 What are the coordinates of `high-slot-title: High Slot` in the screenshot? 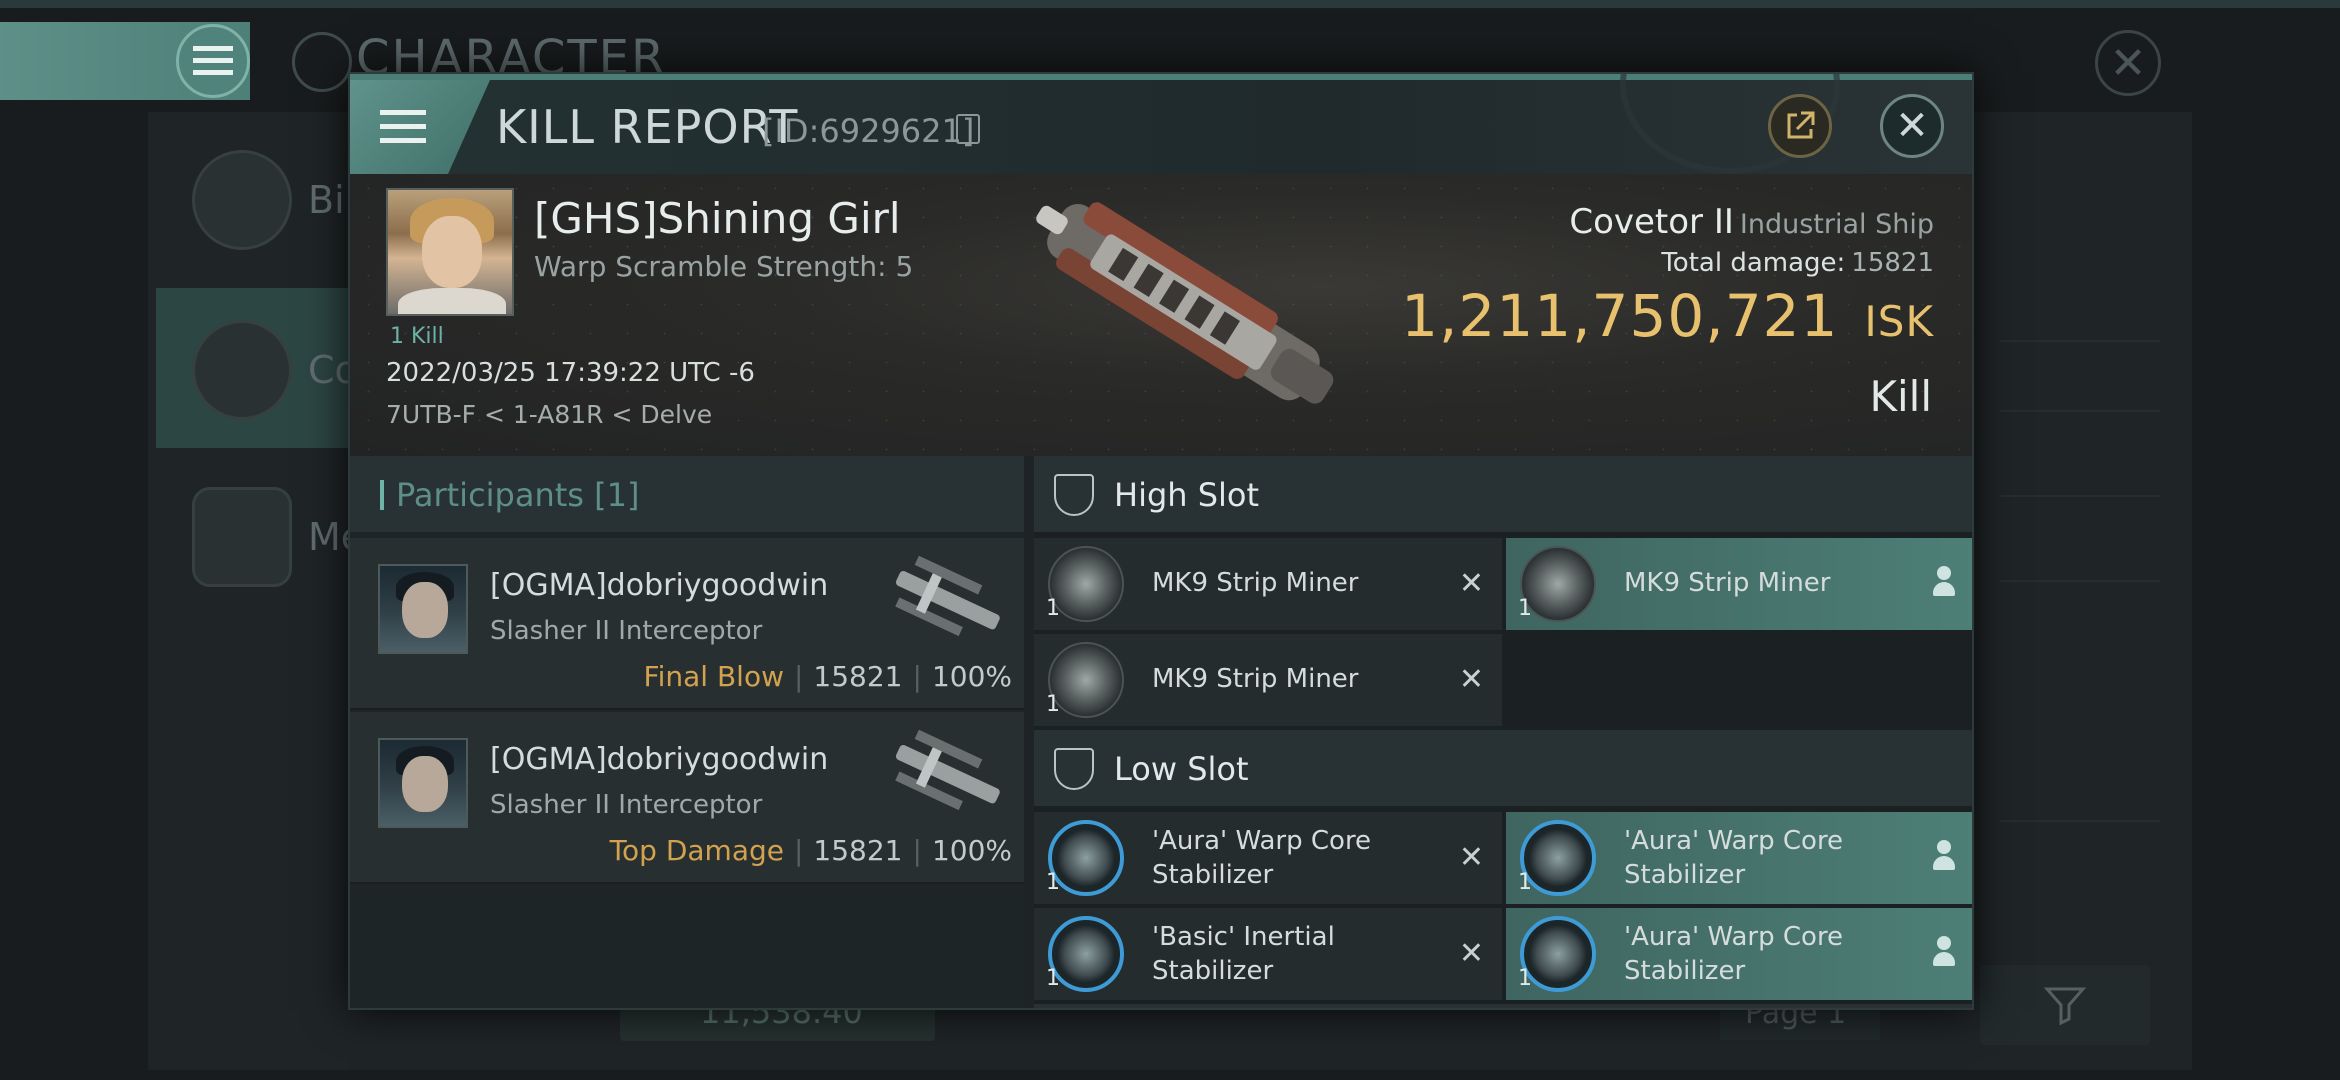 It's located at (1187, 495).